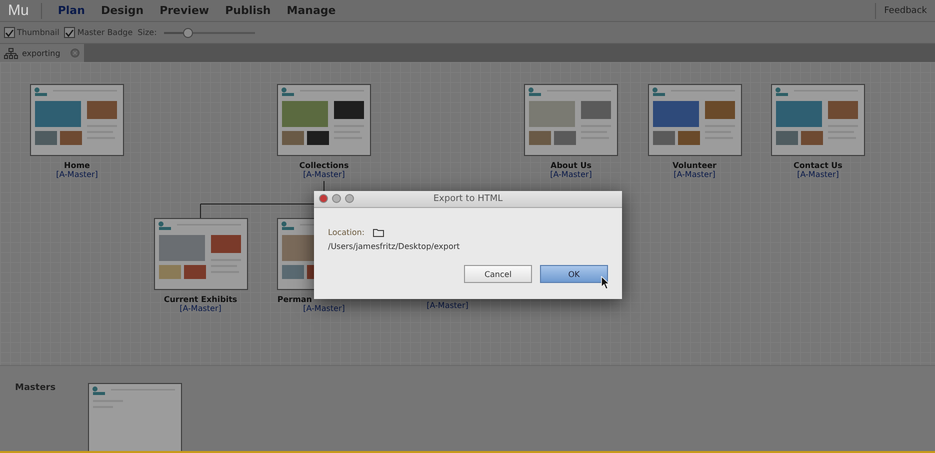  Describe the element at coordinates (147, 32) in the screenshot. I see `size-label: Size:` at that location.